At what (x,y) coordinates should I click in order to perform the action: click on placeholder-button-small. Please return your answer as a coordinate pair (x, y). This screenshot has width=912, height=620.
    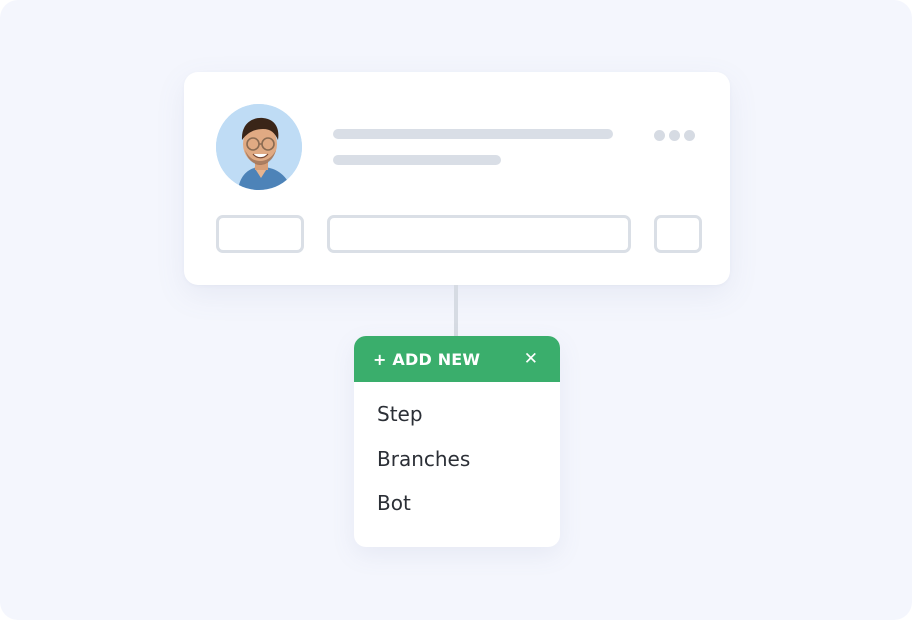
    Looking at the image, I should click on (260, 234).